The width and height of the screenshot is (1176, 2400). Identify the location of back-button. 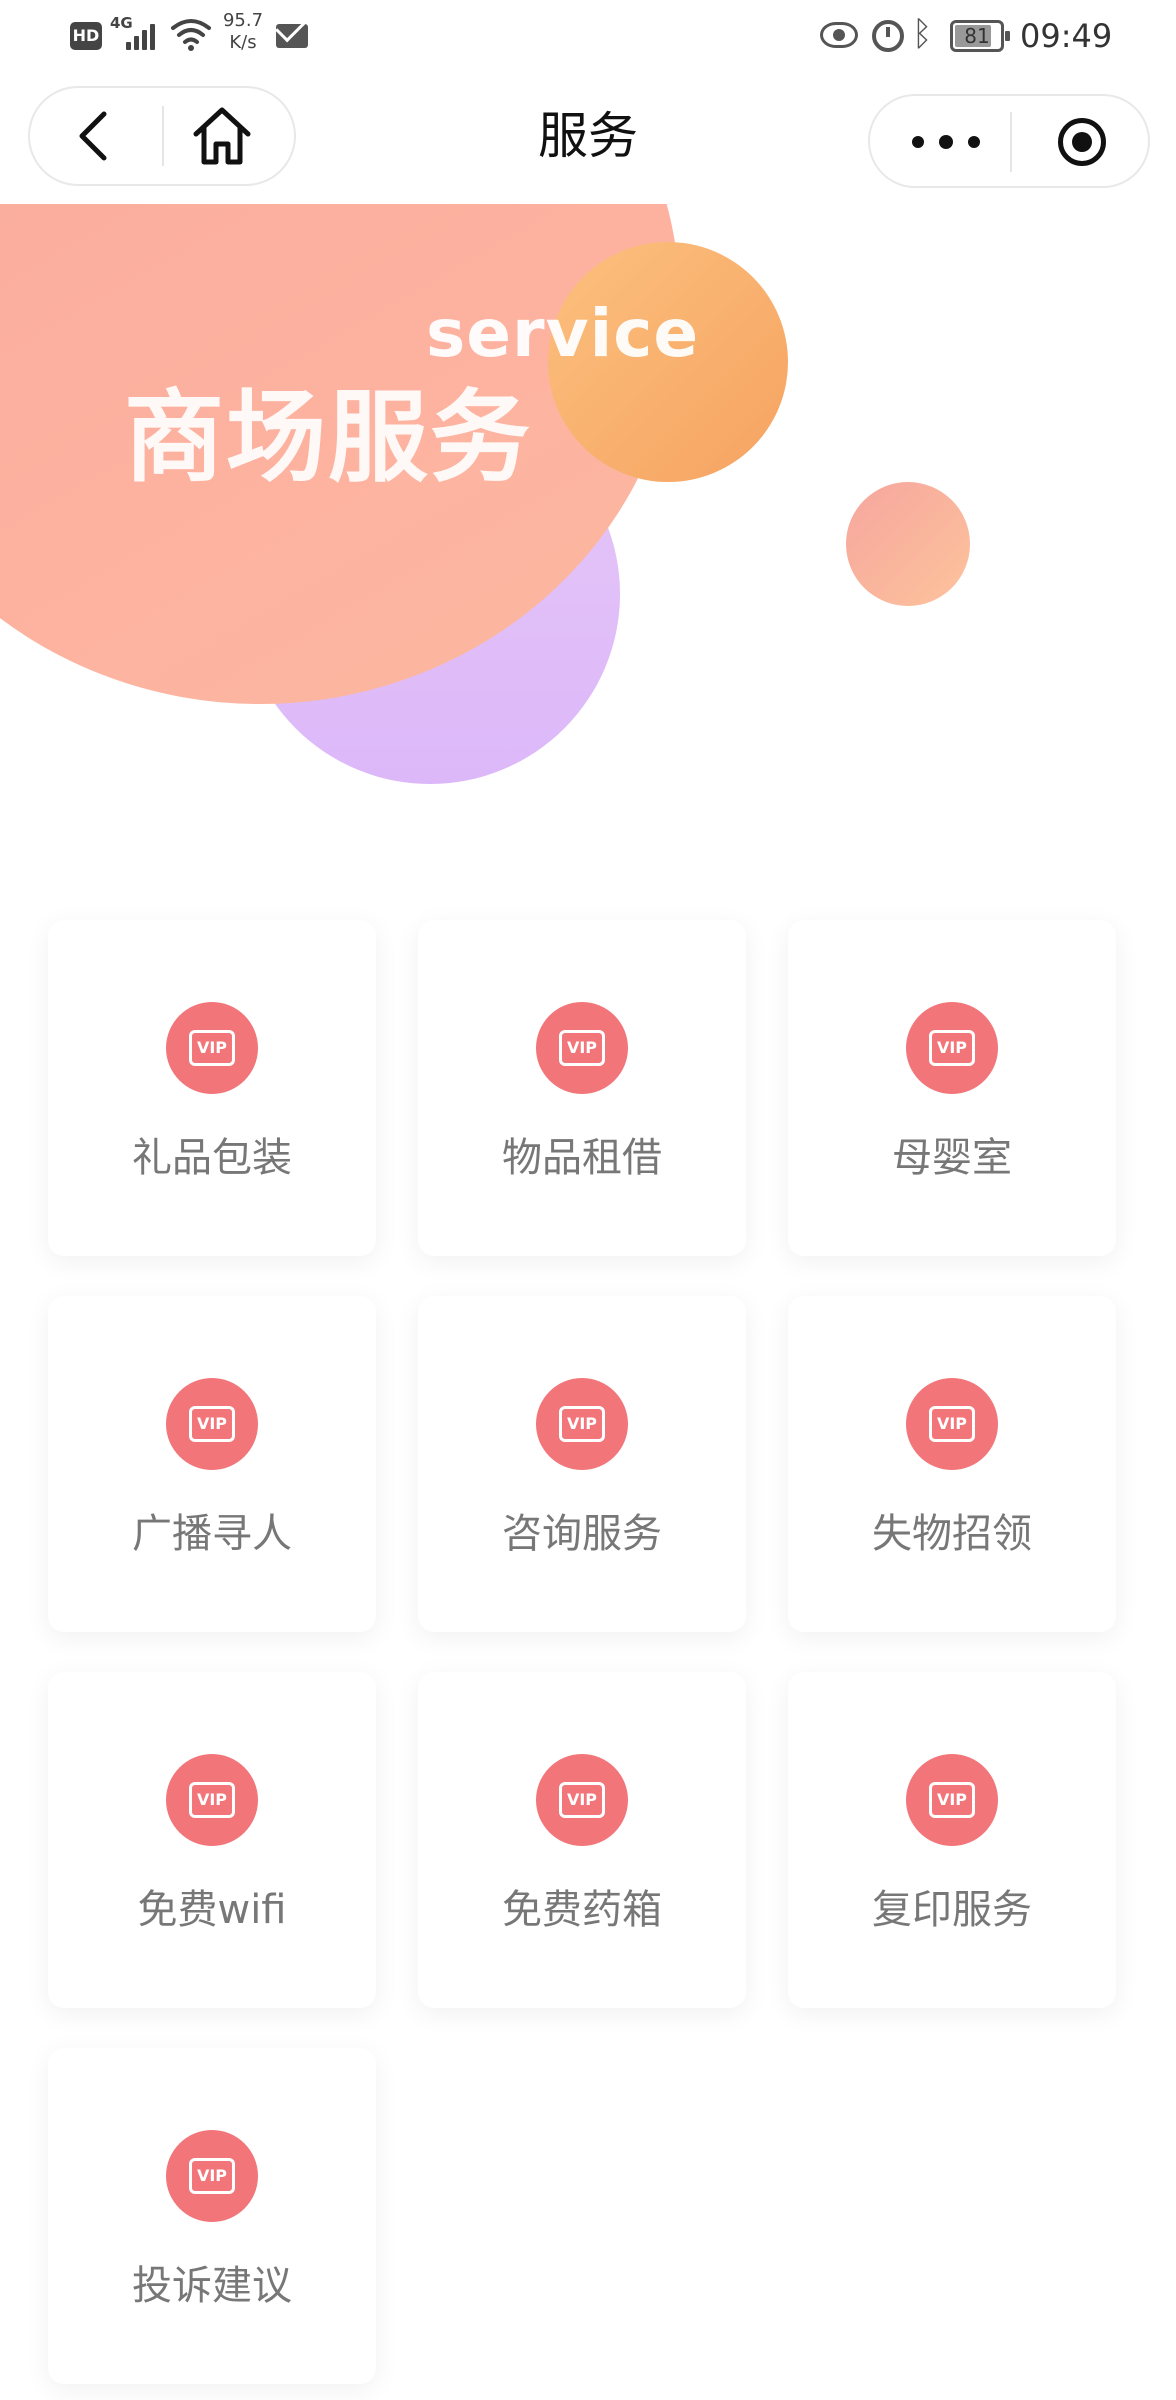
(96, 136).